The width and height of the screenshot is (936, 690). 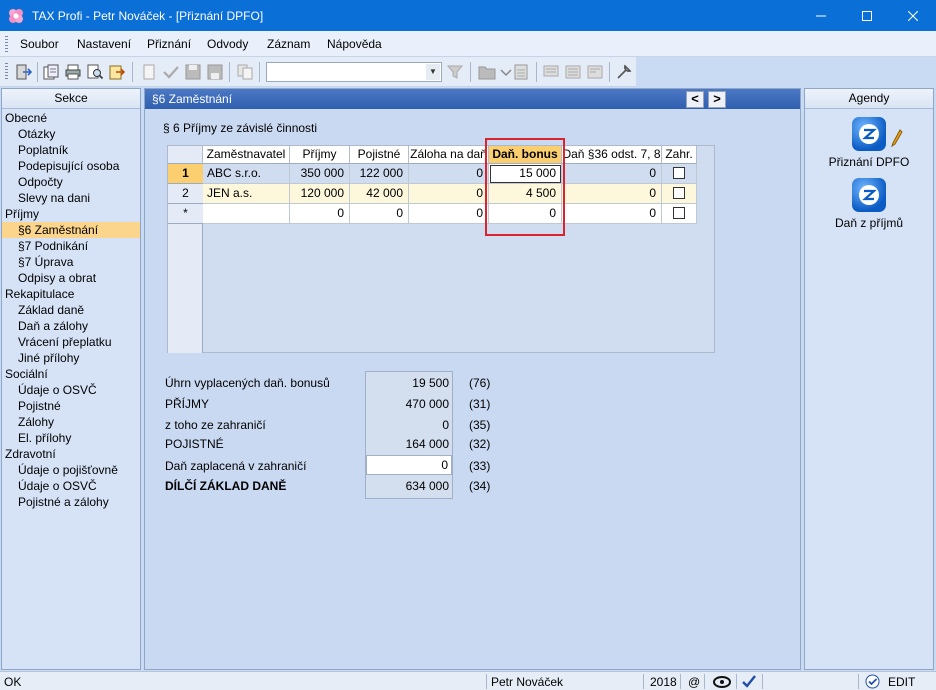 What do you see at coordinates (573, 72) in the screenshot?
I see `list-icon` at bounding box center [573, 72].